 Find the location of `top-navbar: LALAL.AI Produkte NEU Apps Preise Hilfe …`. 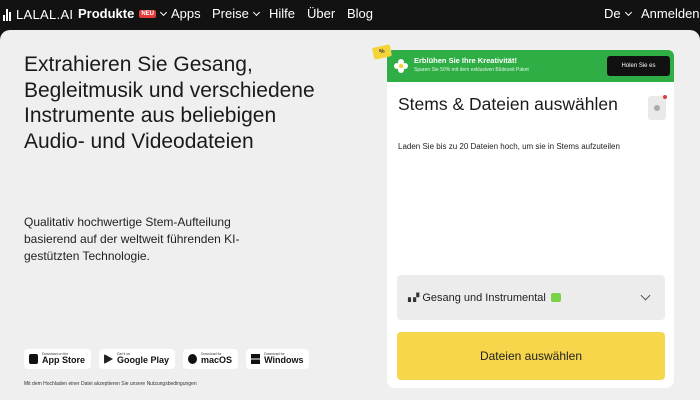

top-navbar: LALAL.AI Produkte NEU Apps Preise Hilfe … is located at coordinates (350, 15).